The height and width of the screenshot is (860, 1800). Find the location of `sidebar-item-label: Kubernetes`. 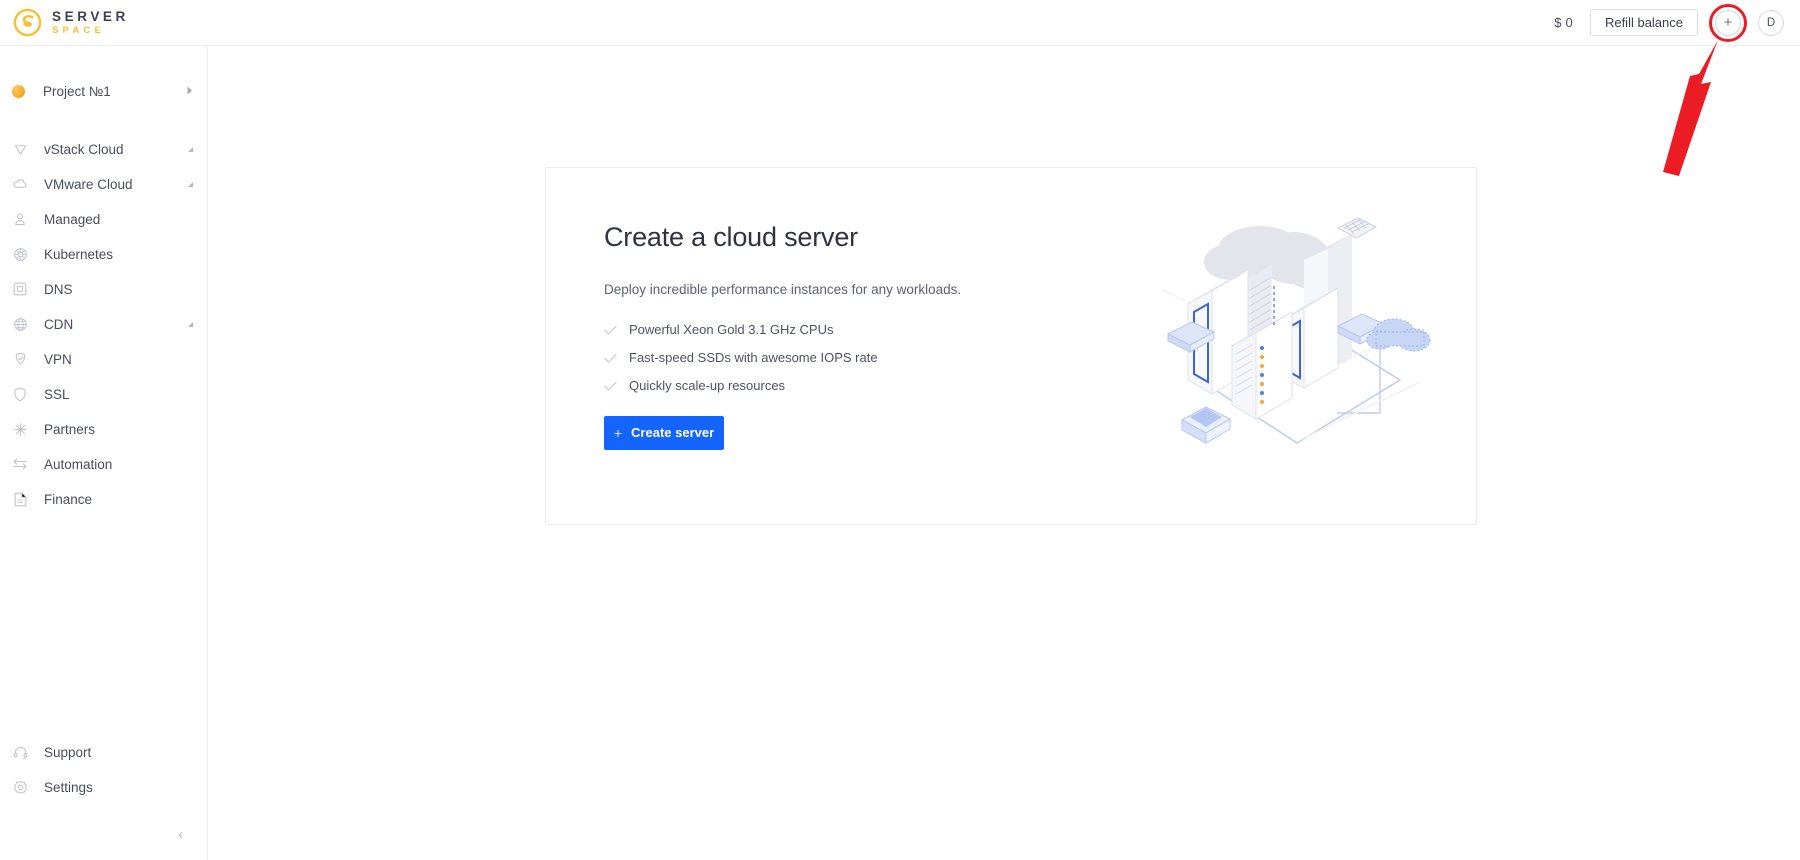

sidebar-item-label: Kubernetes is located at coordinates (79, 254).